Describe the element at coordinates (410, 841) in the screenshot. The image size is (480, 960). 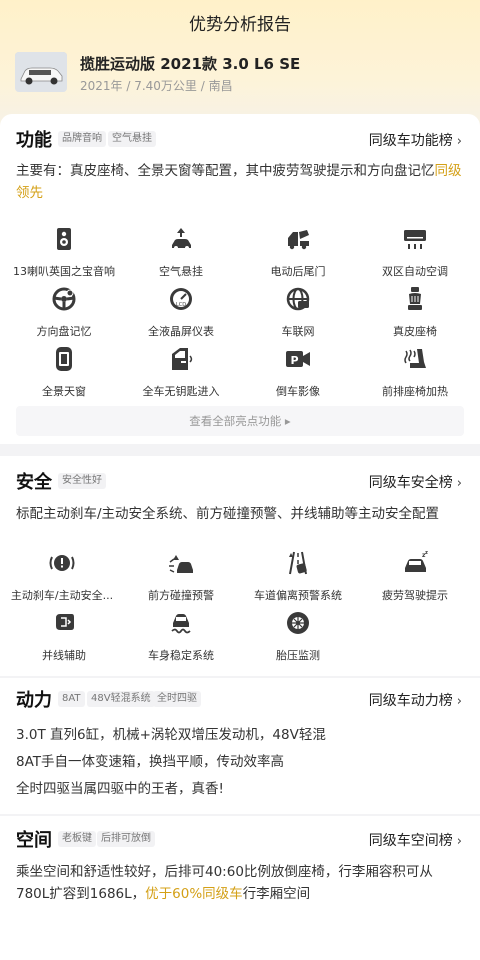
I see `space-rank-label: 同级车空间榜` at that location.